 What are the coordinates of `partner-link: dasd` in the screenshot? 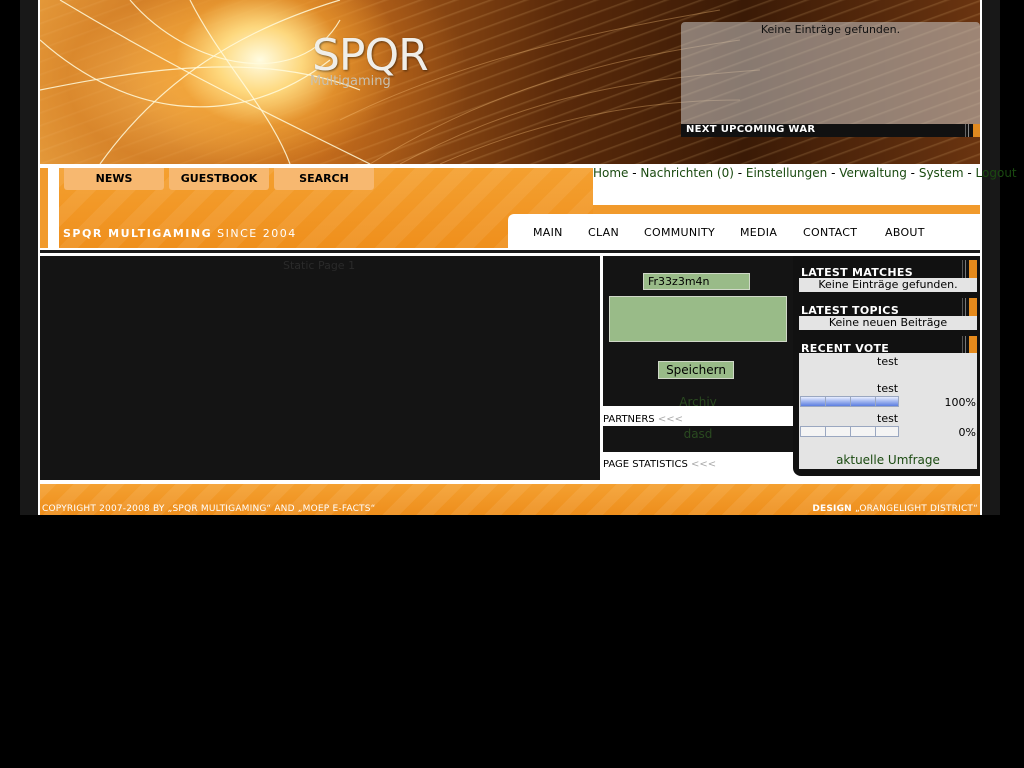 It's located at (698, 434).